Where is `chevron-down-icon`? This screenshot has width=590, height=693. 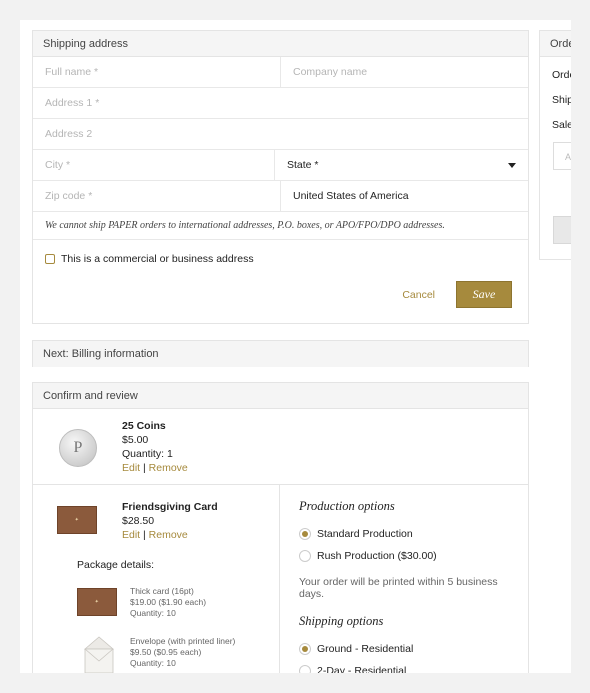 chevron-down-icon is located at coordinates (512, 165).